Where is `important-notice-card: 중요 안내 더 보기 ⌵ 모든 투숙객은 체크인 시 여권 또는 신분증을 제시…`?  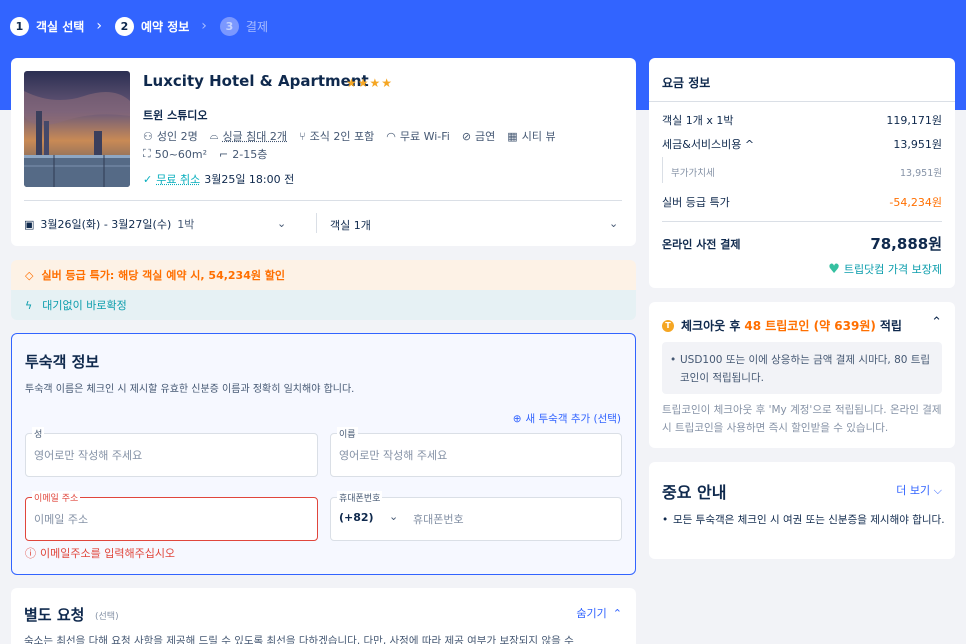
important-notice-card: 중요 안내 더 보기 ⌵ 모든 투숙객은 체크인 시 여권 또는 신분증을 제시… is located at coordinates (802, 510).